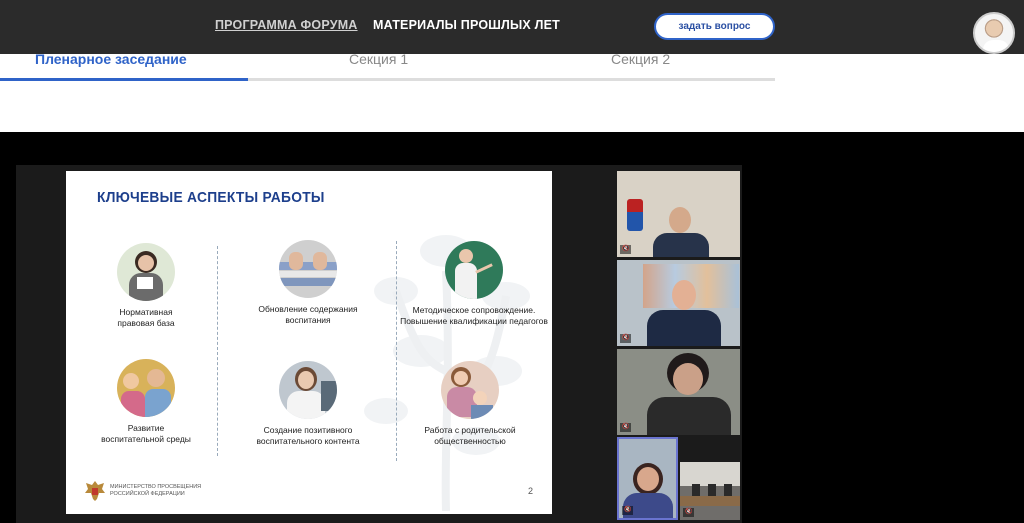 This screenshot has width=1024, height=523. What do you see at coordinates (211, 197) in the screenshot?
I see `slide-title: КЛЮЧЕВЫЕ АСПЕКТЫ РАБОТЫ` at bounding box center [211, 197].